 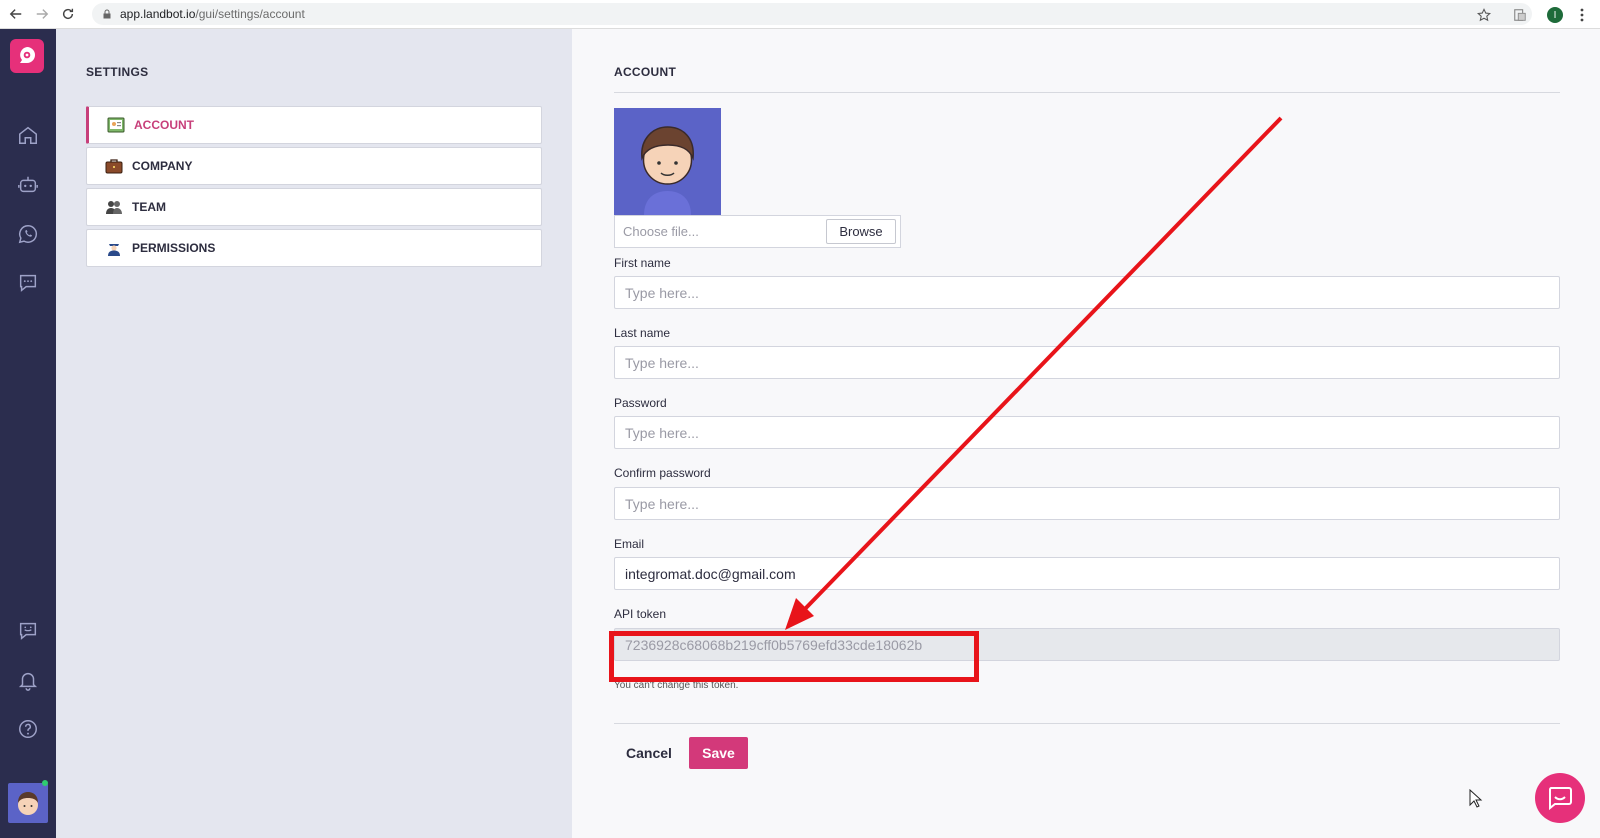 What do you see at coordinates (640, 614) in the screenshot?
I see `api-token-label: API token` at bounding box center [640, 614].